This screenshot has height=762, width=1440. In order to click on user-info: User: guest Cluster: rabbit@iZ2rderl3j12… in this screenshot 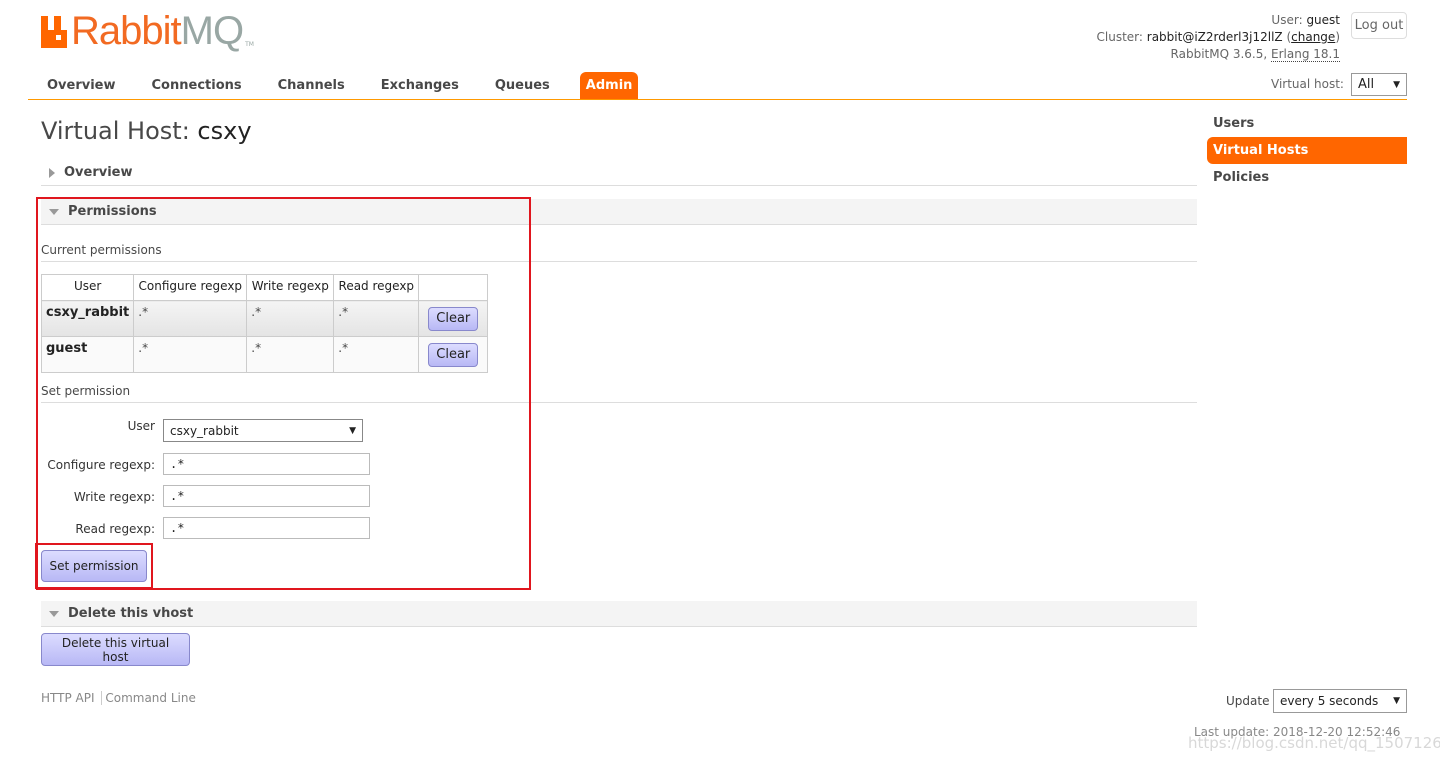, I will do `click(1218, 37)`.